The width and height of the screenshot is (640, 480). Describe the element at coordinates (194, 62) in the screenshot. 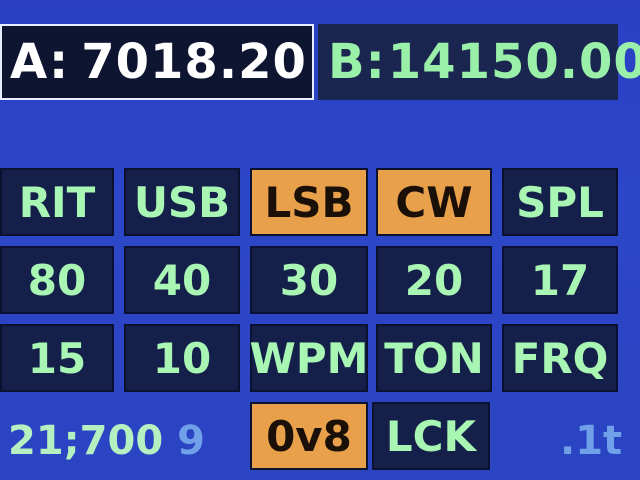

I see `vfo-a-frequency: 7018.20` at that location.